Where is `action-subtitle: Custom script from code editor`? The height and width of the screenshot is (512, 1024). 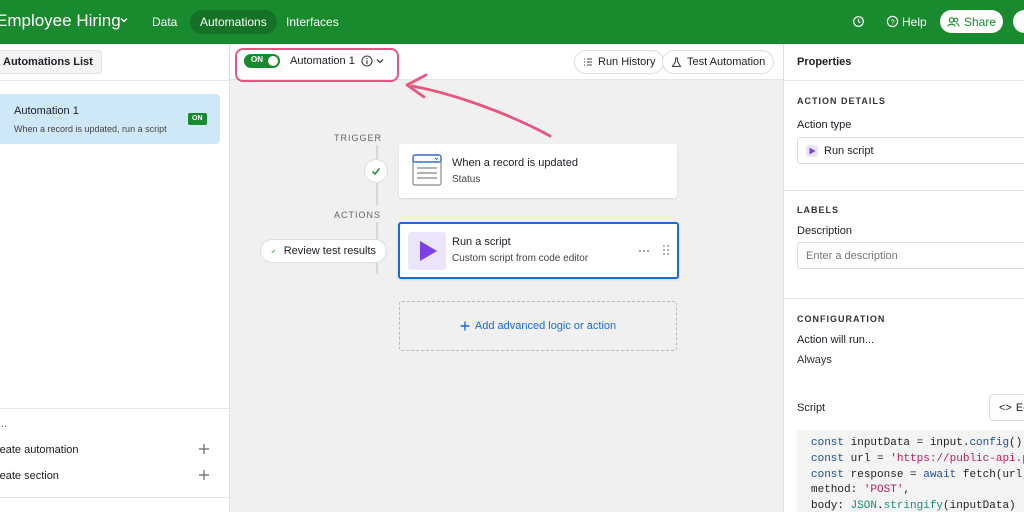
action-subtitle: Custom script from code editor is located at coordinates (520, 258).